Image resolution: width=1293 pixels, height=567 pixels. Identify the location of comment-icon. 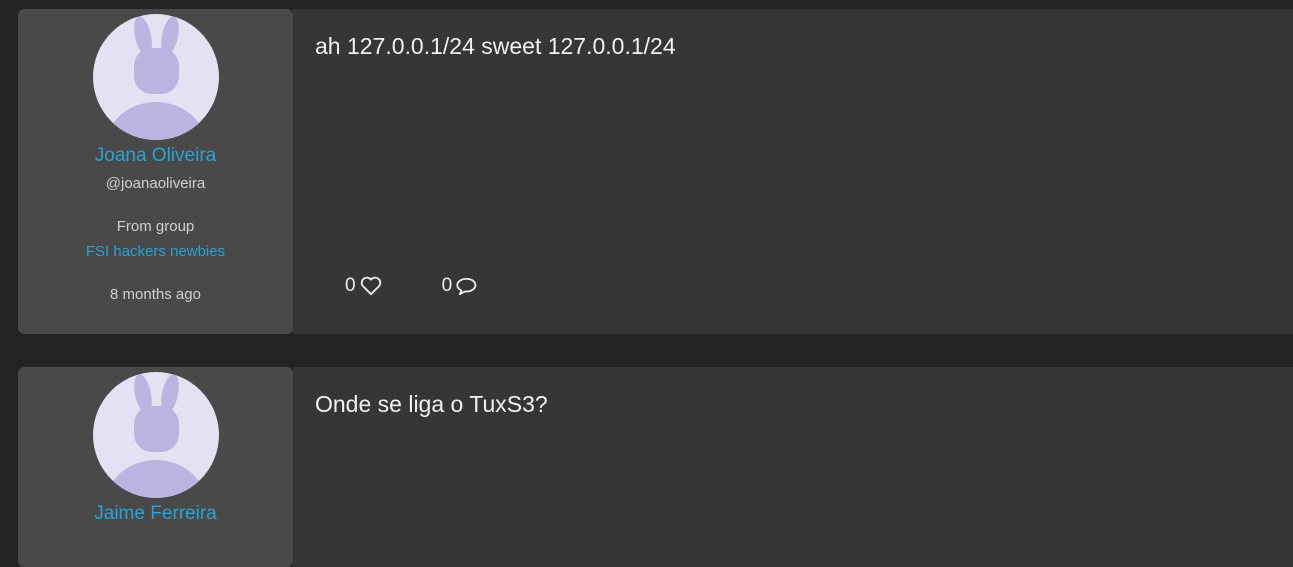
(466, 286).